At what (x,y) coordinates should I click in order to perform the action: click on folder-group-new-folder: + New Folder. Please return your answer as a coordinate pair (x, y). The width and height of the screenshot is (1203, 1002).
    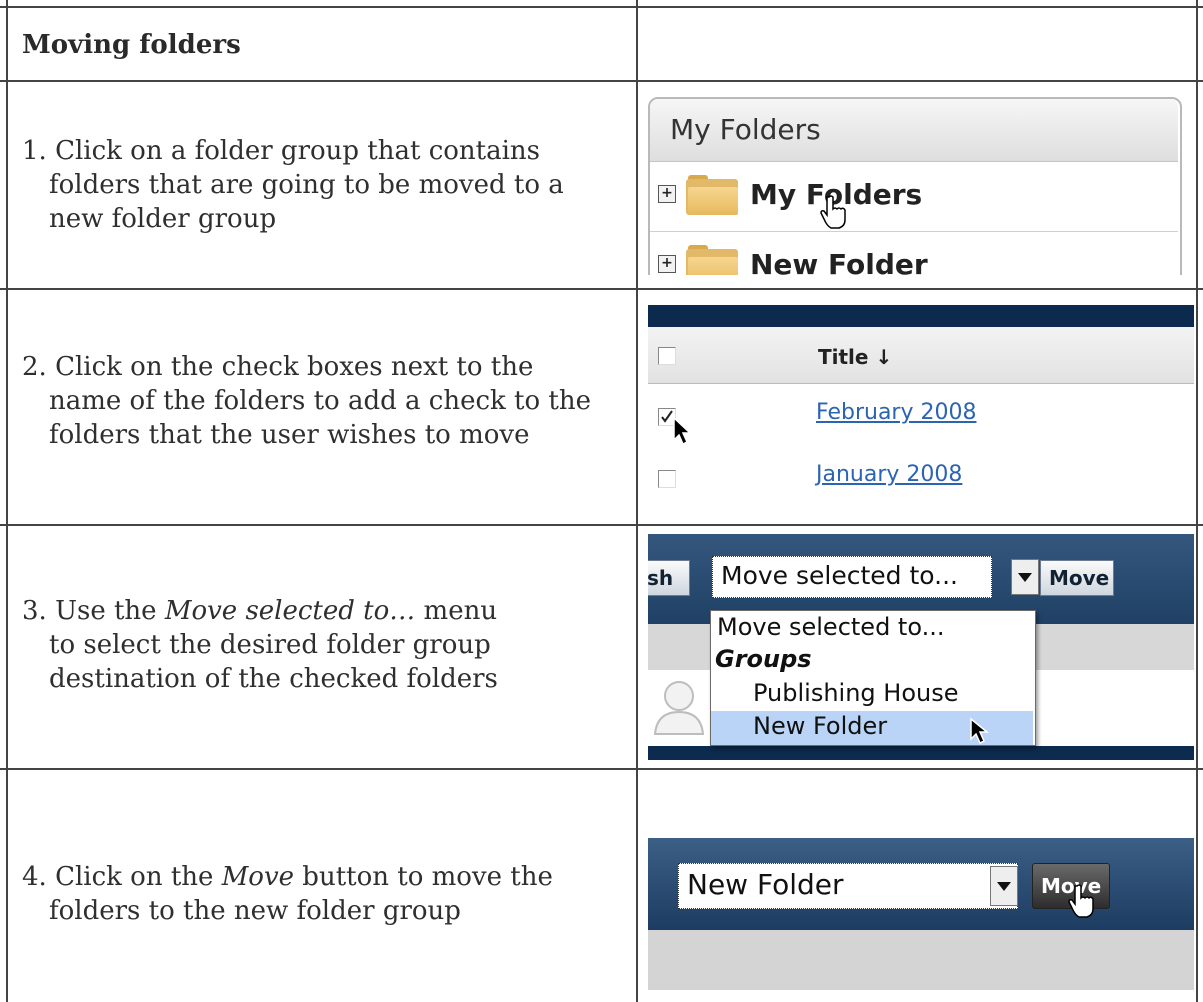
    Looking at the image, I should click on (914, 254).